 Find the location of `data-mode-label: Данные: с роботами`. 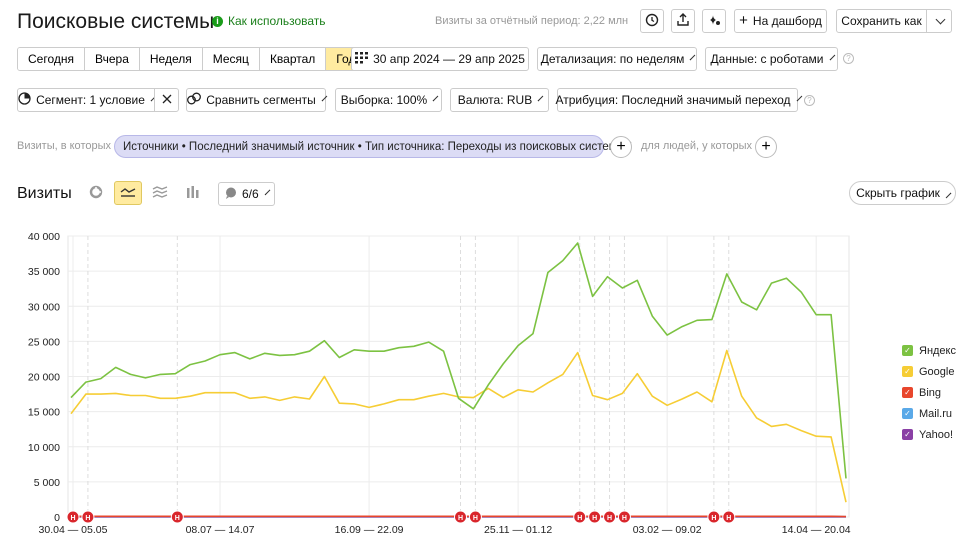

data-mode-label: Данные: с роботами is located at coordinates (767, 59).